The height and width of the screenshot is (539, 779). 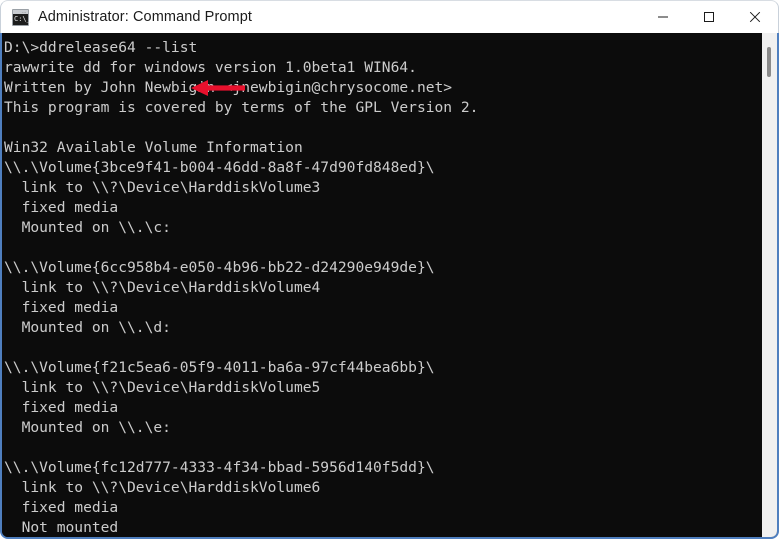 I want to click on maximize-button, so click(x=709, y=17).